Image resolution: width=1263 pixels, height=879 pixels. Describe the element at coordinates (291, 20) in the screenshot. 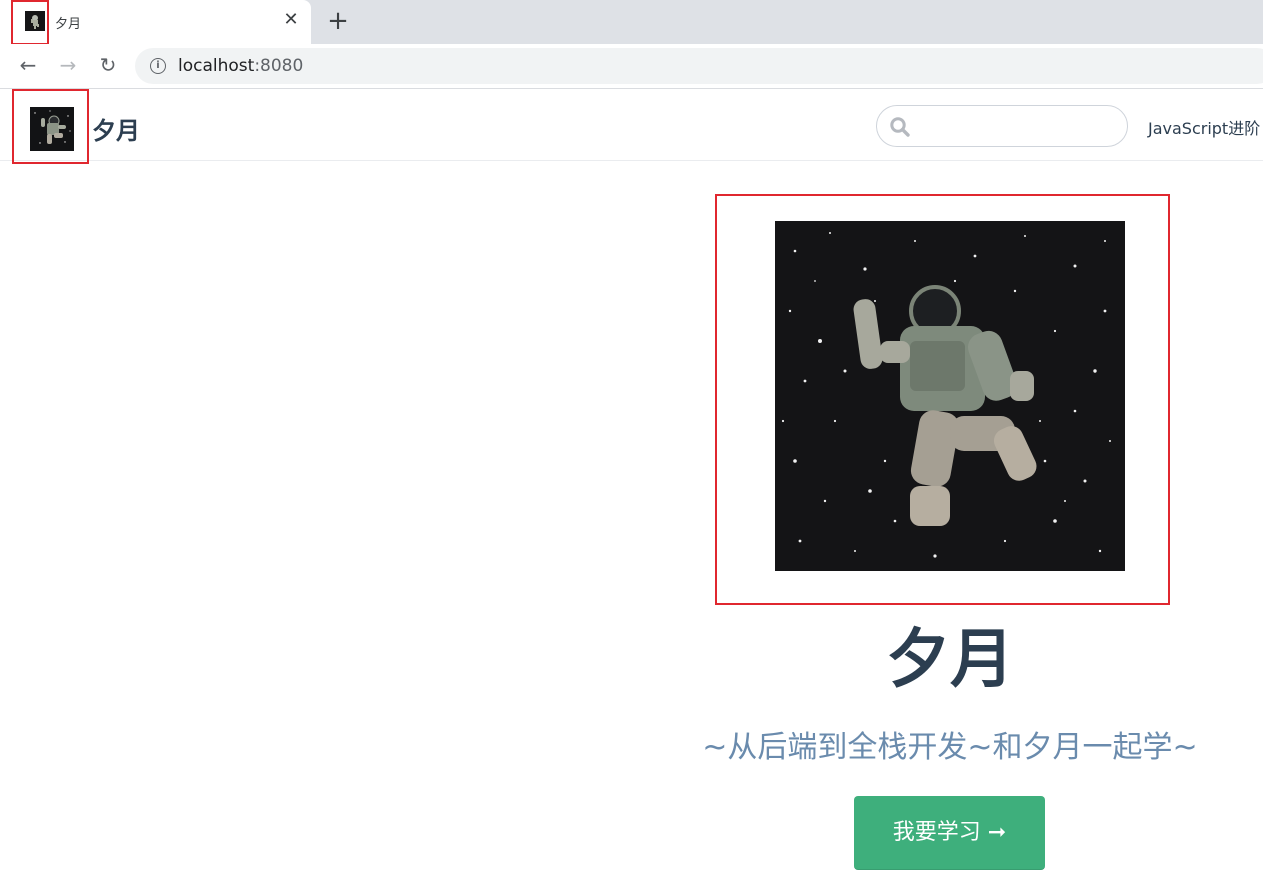

I see `tab-close-icon: ✕` at that location.